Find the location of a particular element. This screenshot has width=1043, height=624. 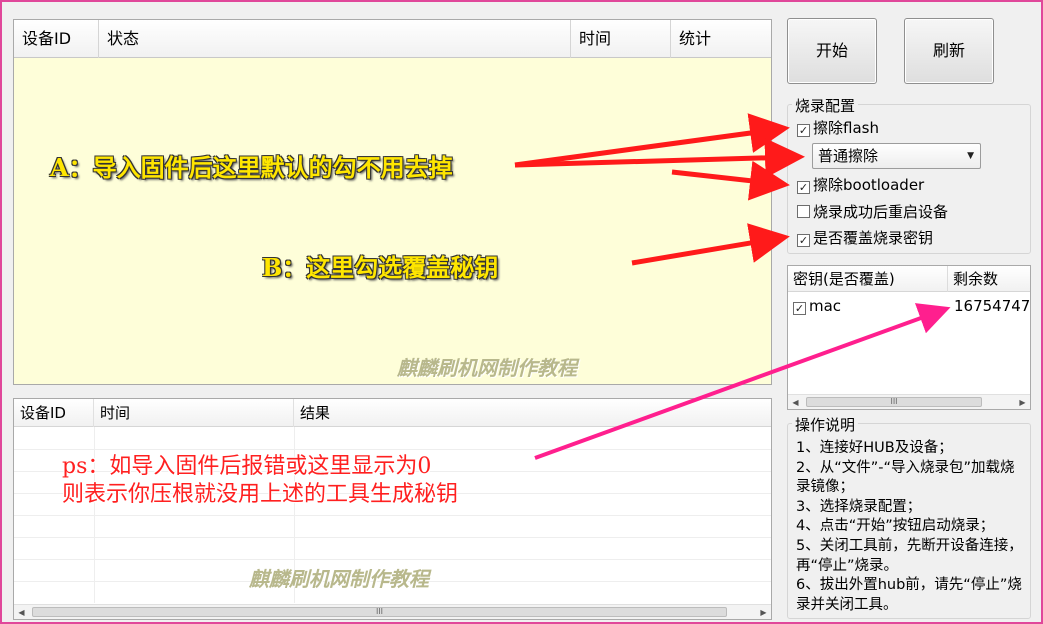

annotation-ps-line2: 则表示你压根就没用上述的工具生成秘钥 is located at coordinates (260, 494).